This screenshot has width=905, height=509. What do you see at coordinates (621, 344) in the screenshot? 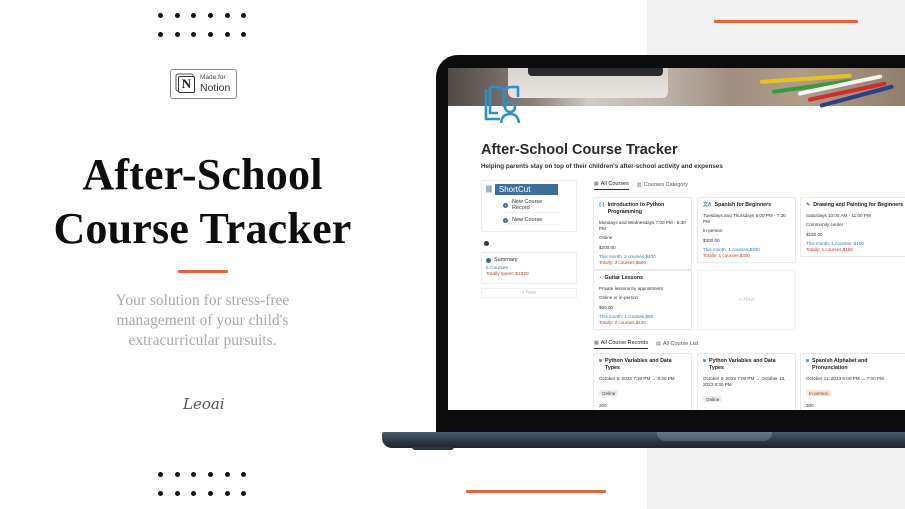
I see `tab-all-course-records: ▦ All Course Records` at bounding box center [621, 344].